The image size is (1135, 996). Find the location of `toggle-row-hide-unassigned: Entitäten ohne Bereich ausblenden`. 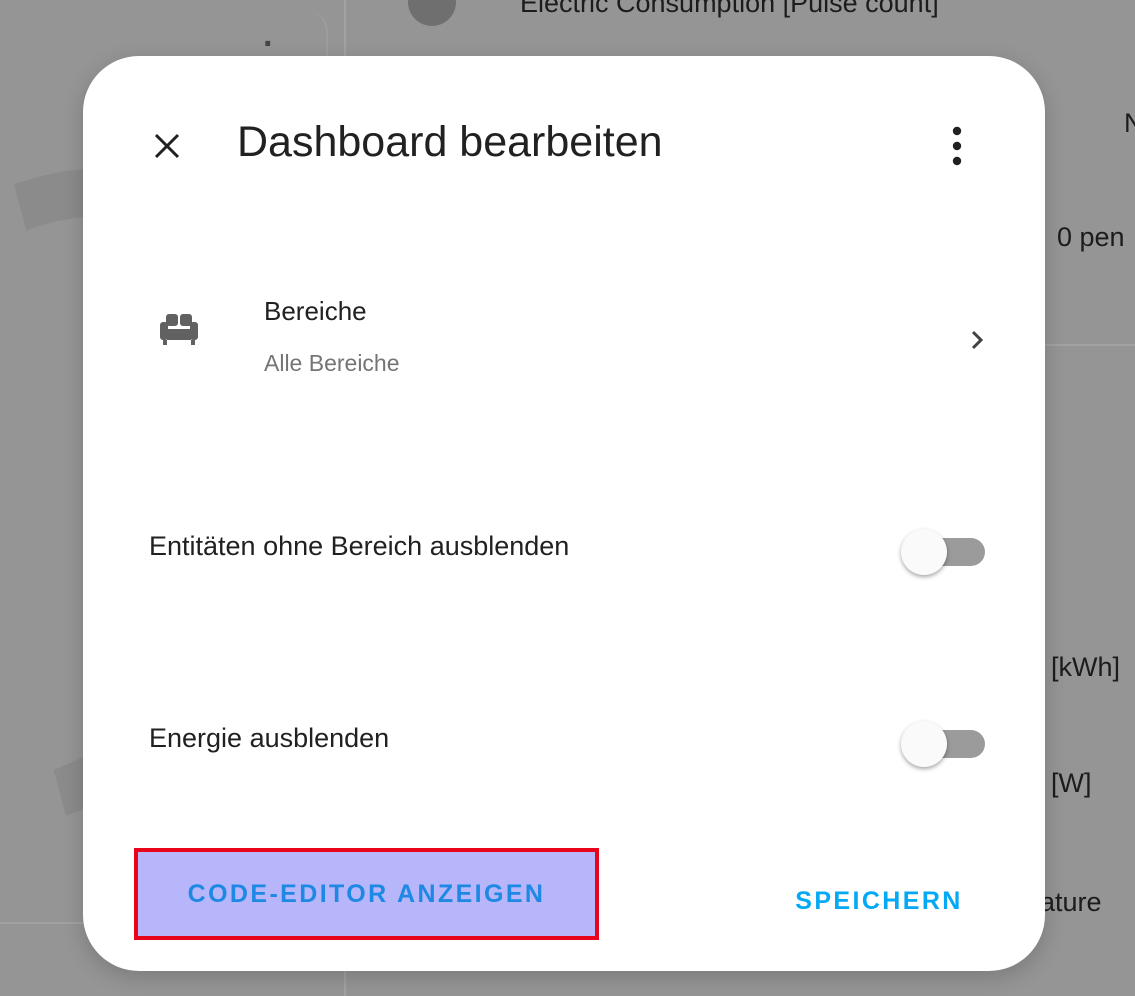

toggle-row-hide-unassigned: Entitäten ohne Bereich ausblenden is located at coordinates (564, 546).